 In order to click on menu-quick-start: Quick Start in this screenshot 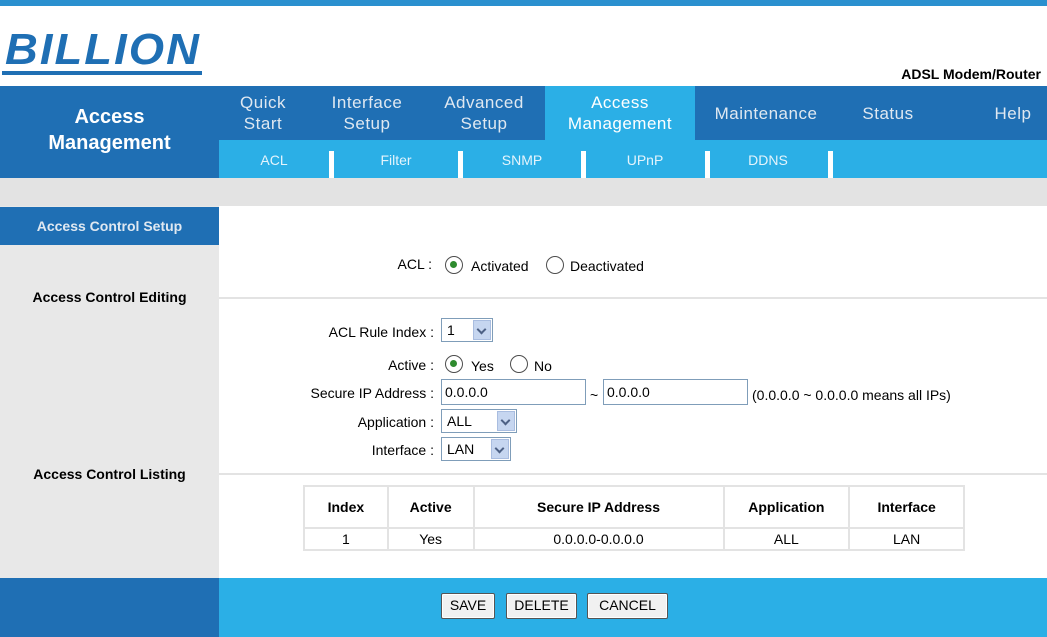, I will do `click(263, 113)`.